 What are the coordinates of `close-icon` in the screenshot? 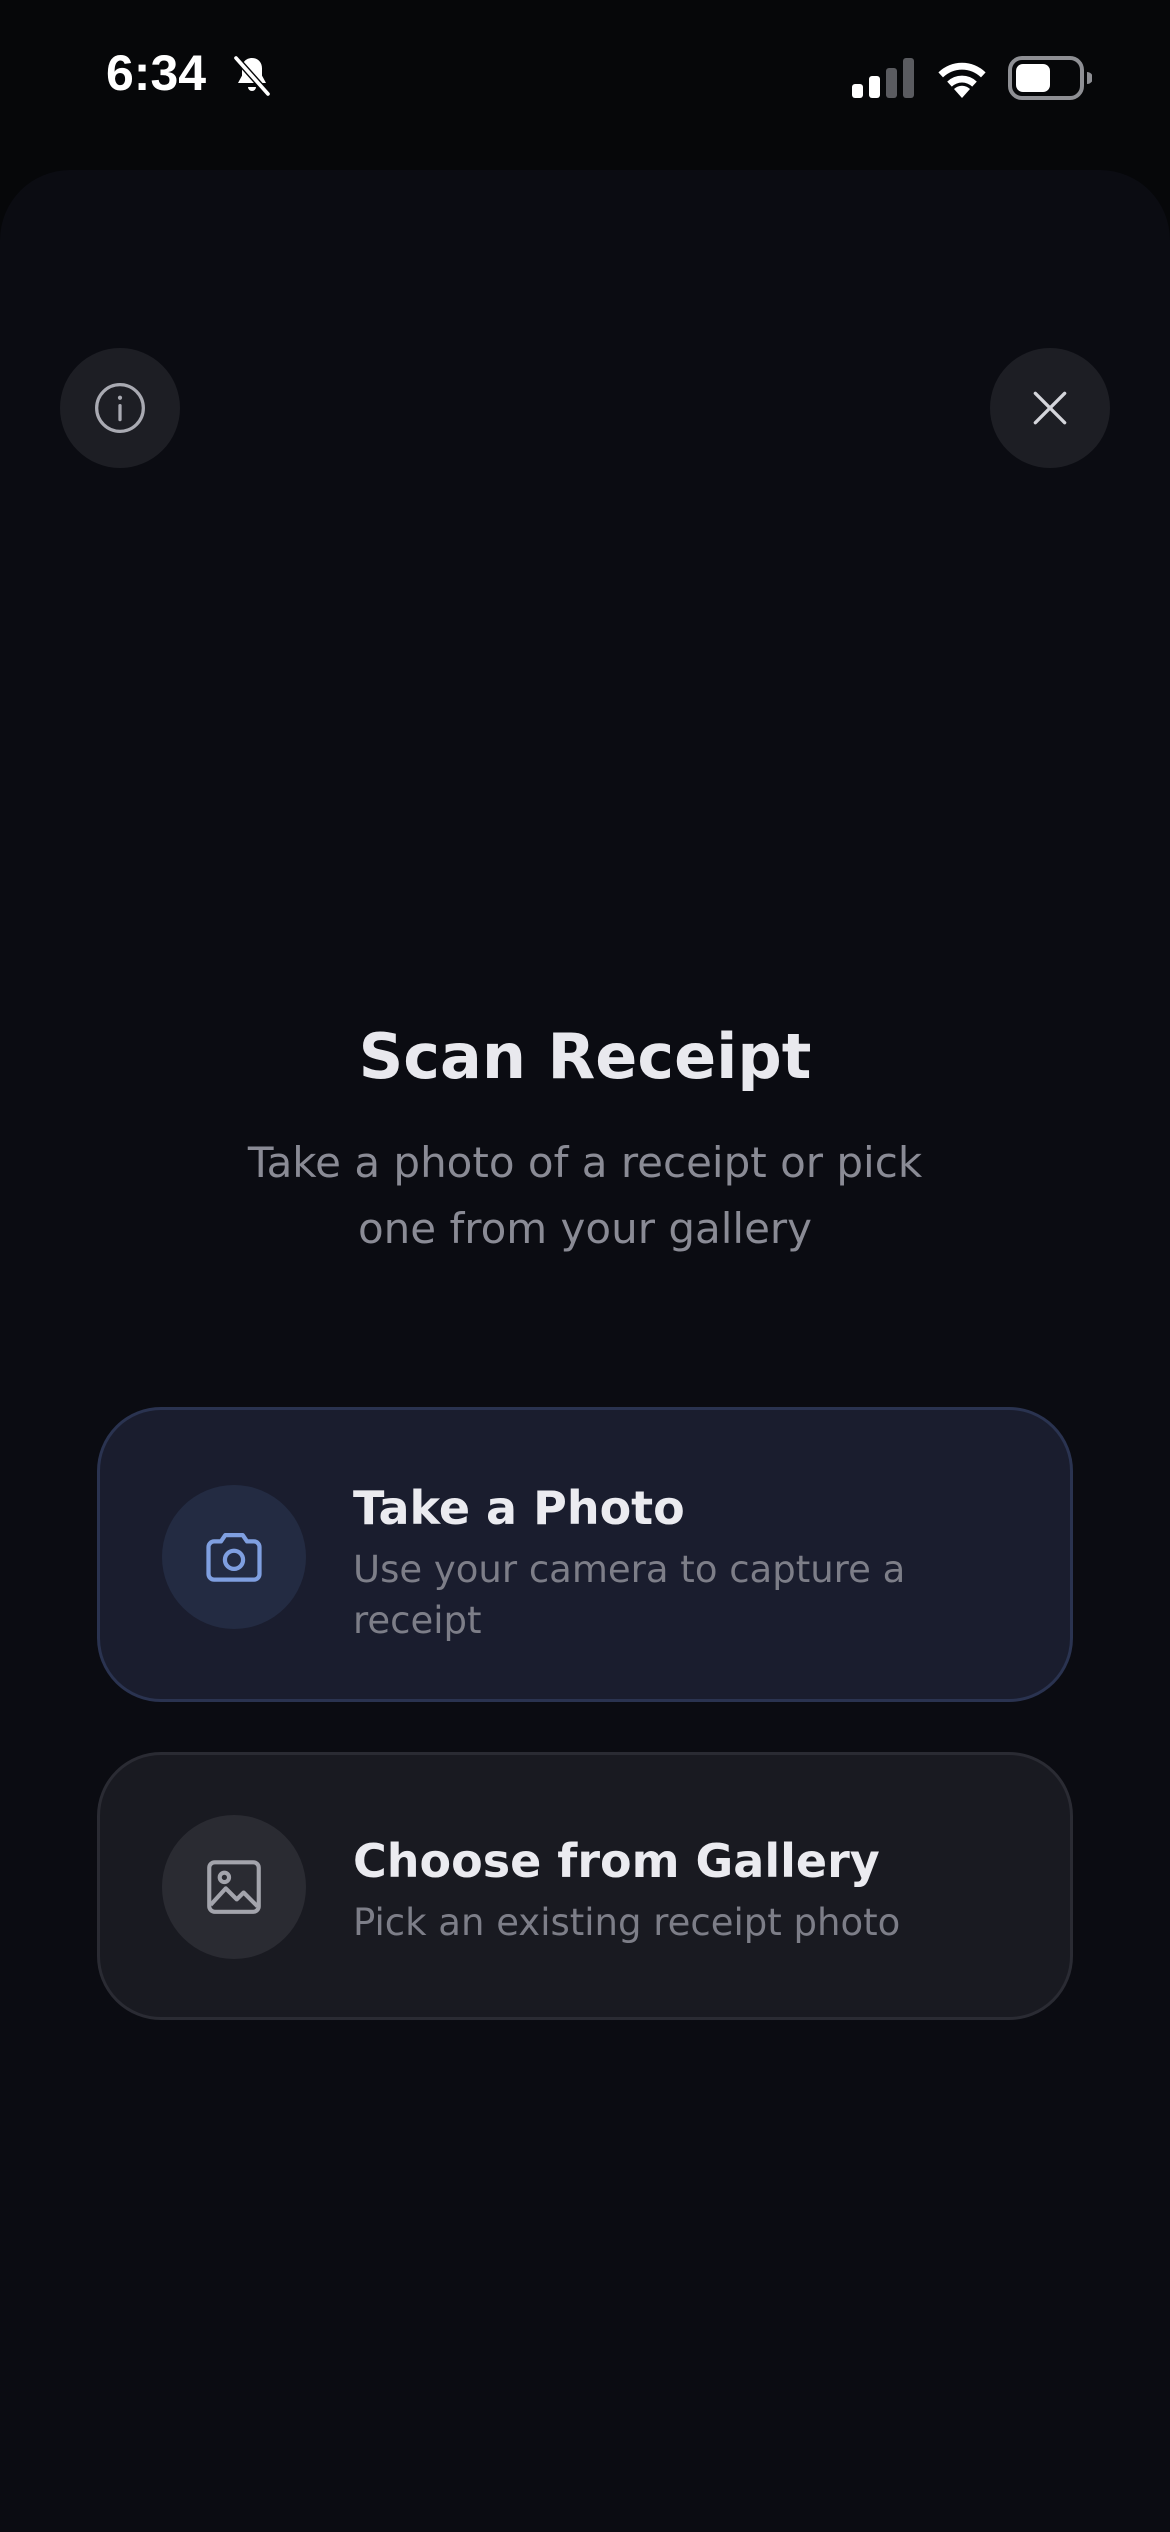 It's located at (1050, 408).